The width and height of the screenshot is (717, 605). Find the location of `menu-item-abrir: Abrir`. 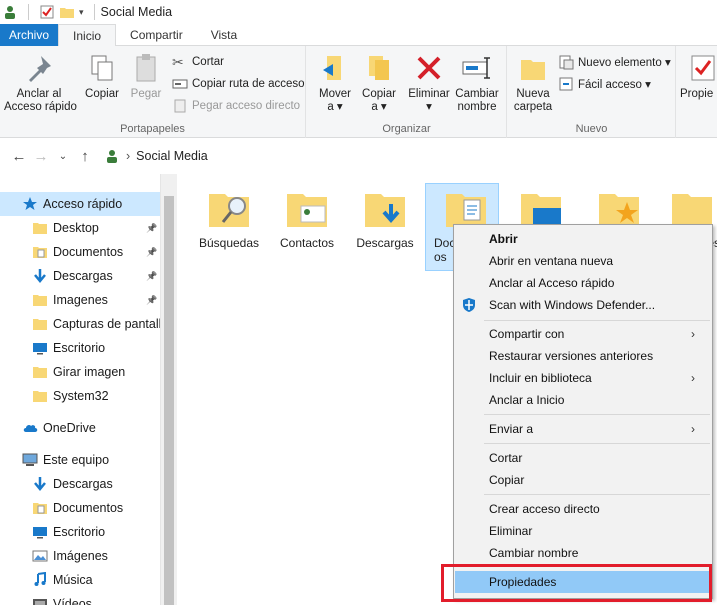

menu-item-abrir: Abrir is located at coordinates (583, 239).